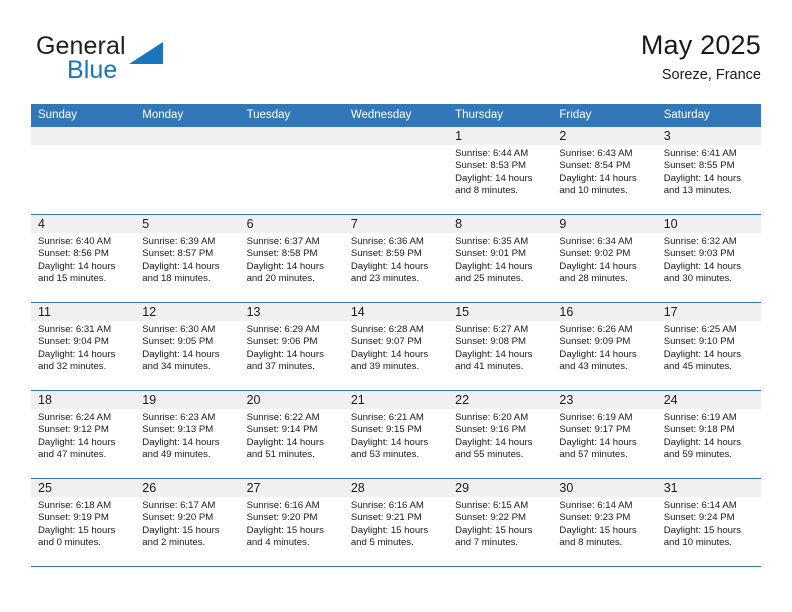 The width and height of the screenshot is (792, 612). Describe the element at coordinates (604, 115) in the screenshot. I see `weekday-header-friday: Friday` at that location.